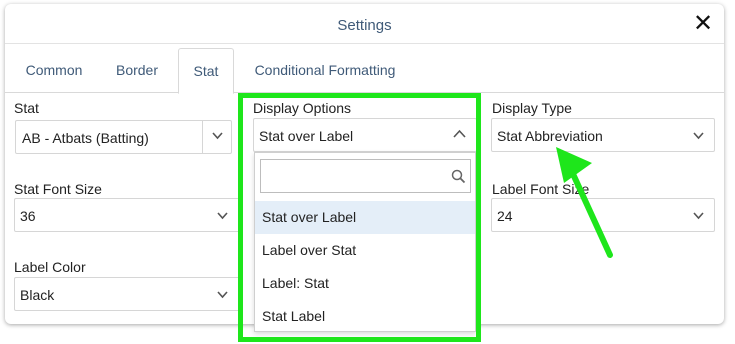 Image resolution: width=735 pixels, height=344 pixels. I want to click on stat-font-size-value: 36, so click(28, 216).